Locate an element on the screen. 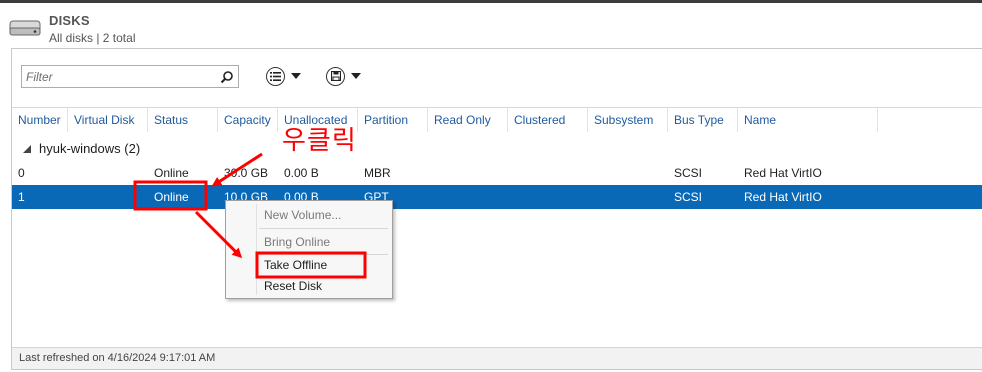 The height and width of the screenshot is (372, 982). cell-number: 0 is located at coordinates (21, 173).